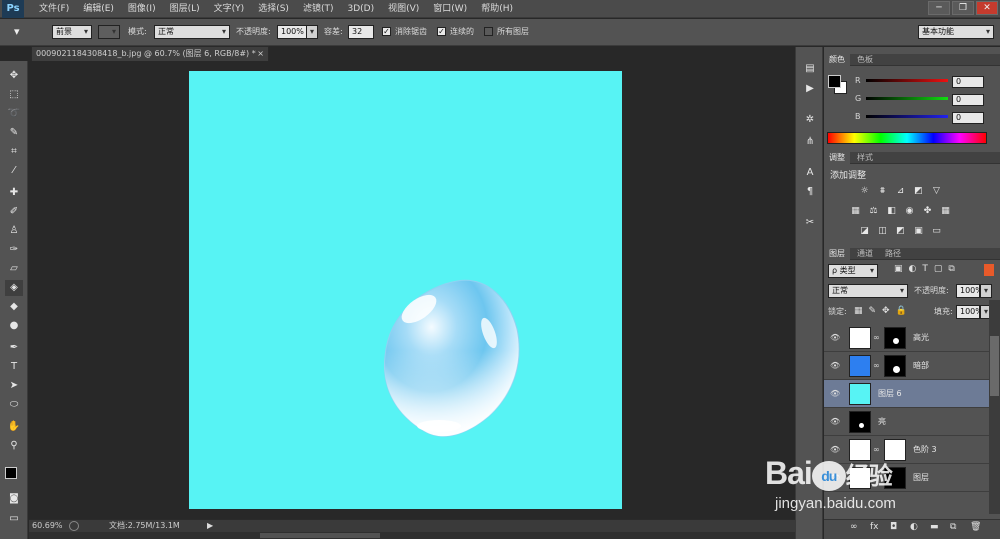  What do you see at coordinates (837, 254) in the screenshot?
I see `tab-layers: 图层` at bounding box center [837, 254].